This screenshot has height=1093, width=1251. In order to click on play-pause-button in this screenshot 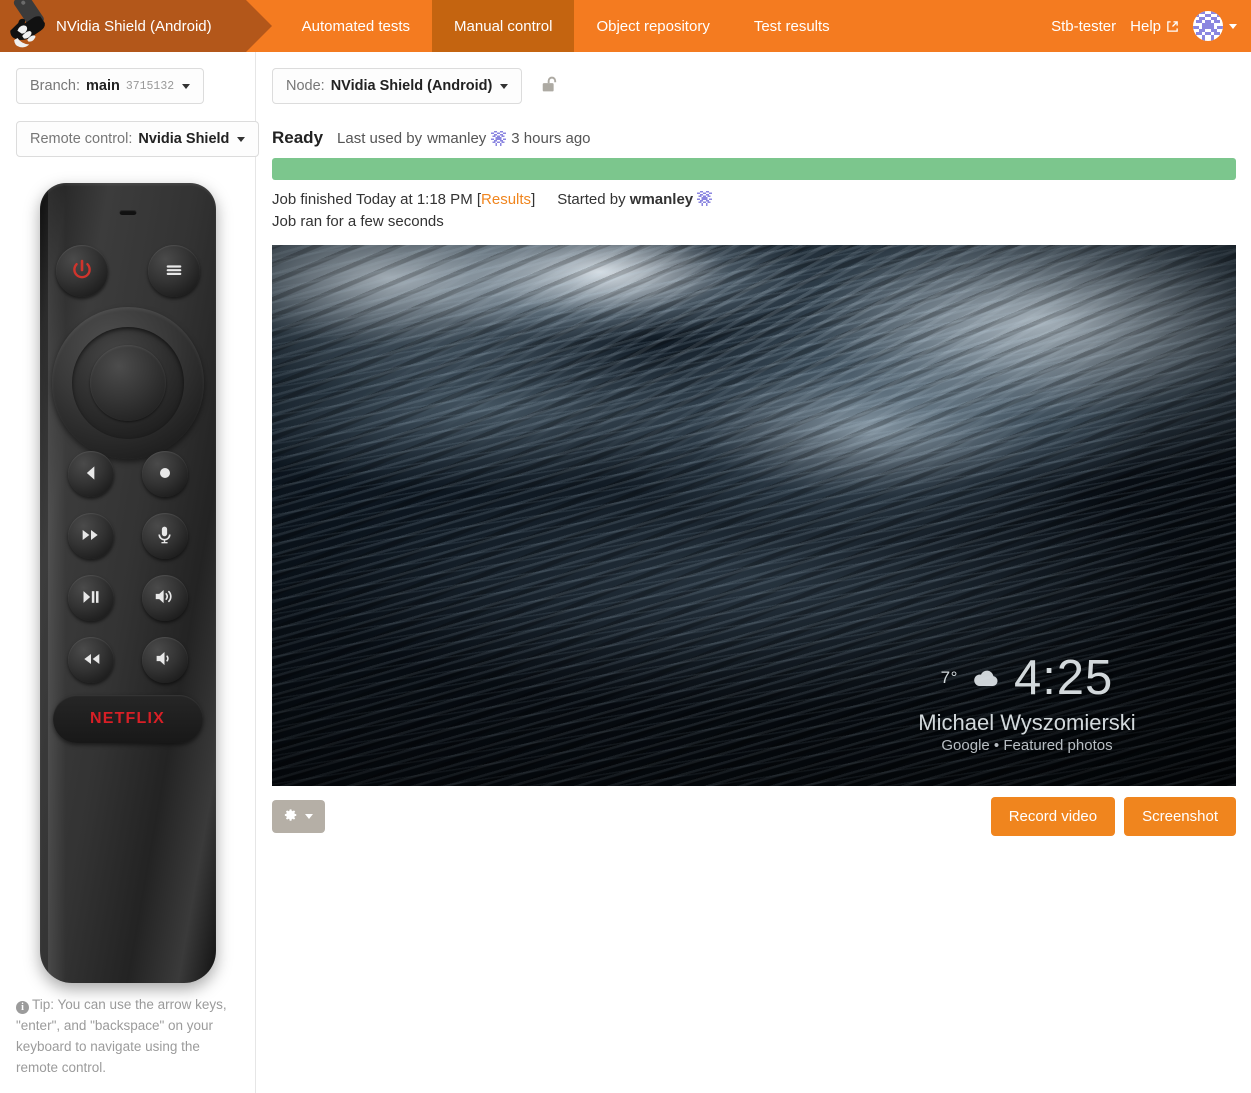, I will do `click(90, 598)`.